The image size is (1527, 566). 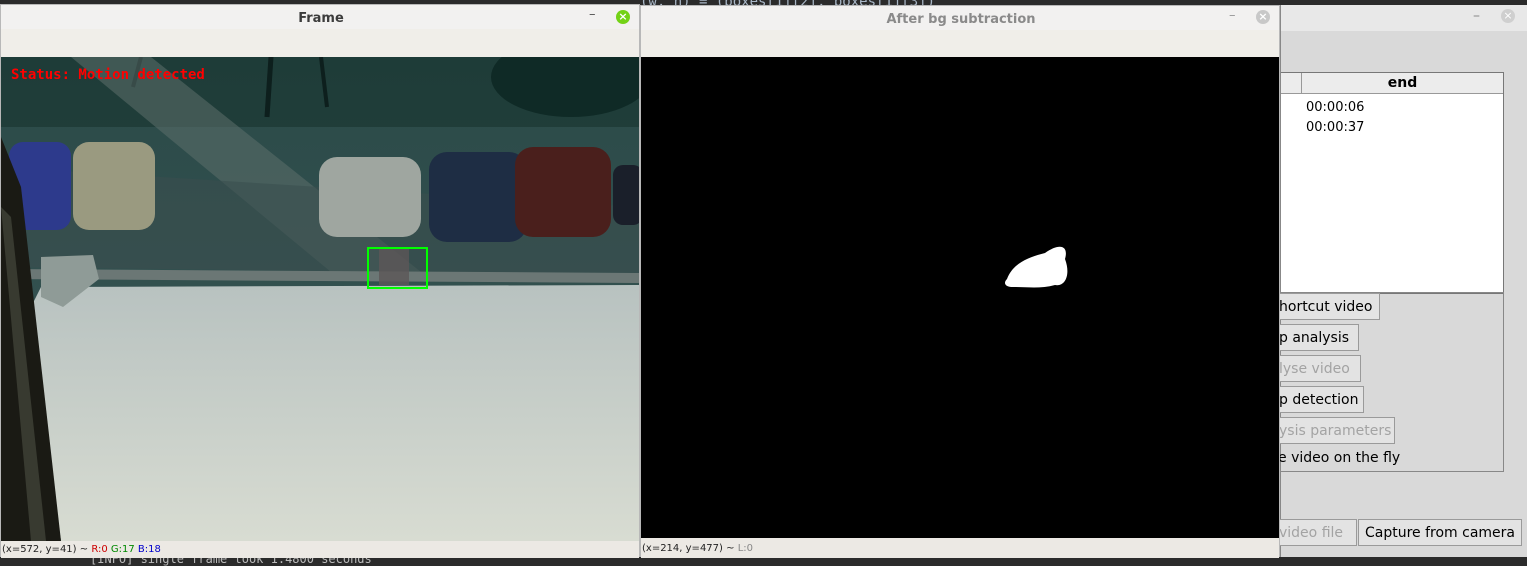 What do you see at coordinates (397, 268) in the screenshot?
I see `motion-bounding-box` at bounding box center [397, 268].